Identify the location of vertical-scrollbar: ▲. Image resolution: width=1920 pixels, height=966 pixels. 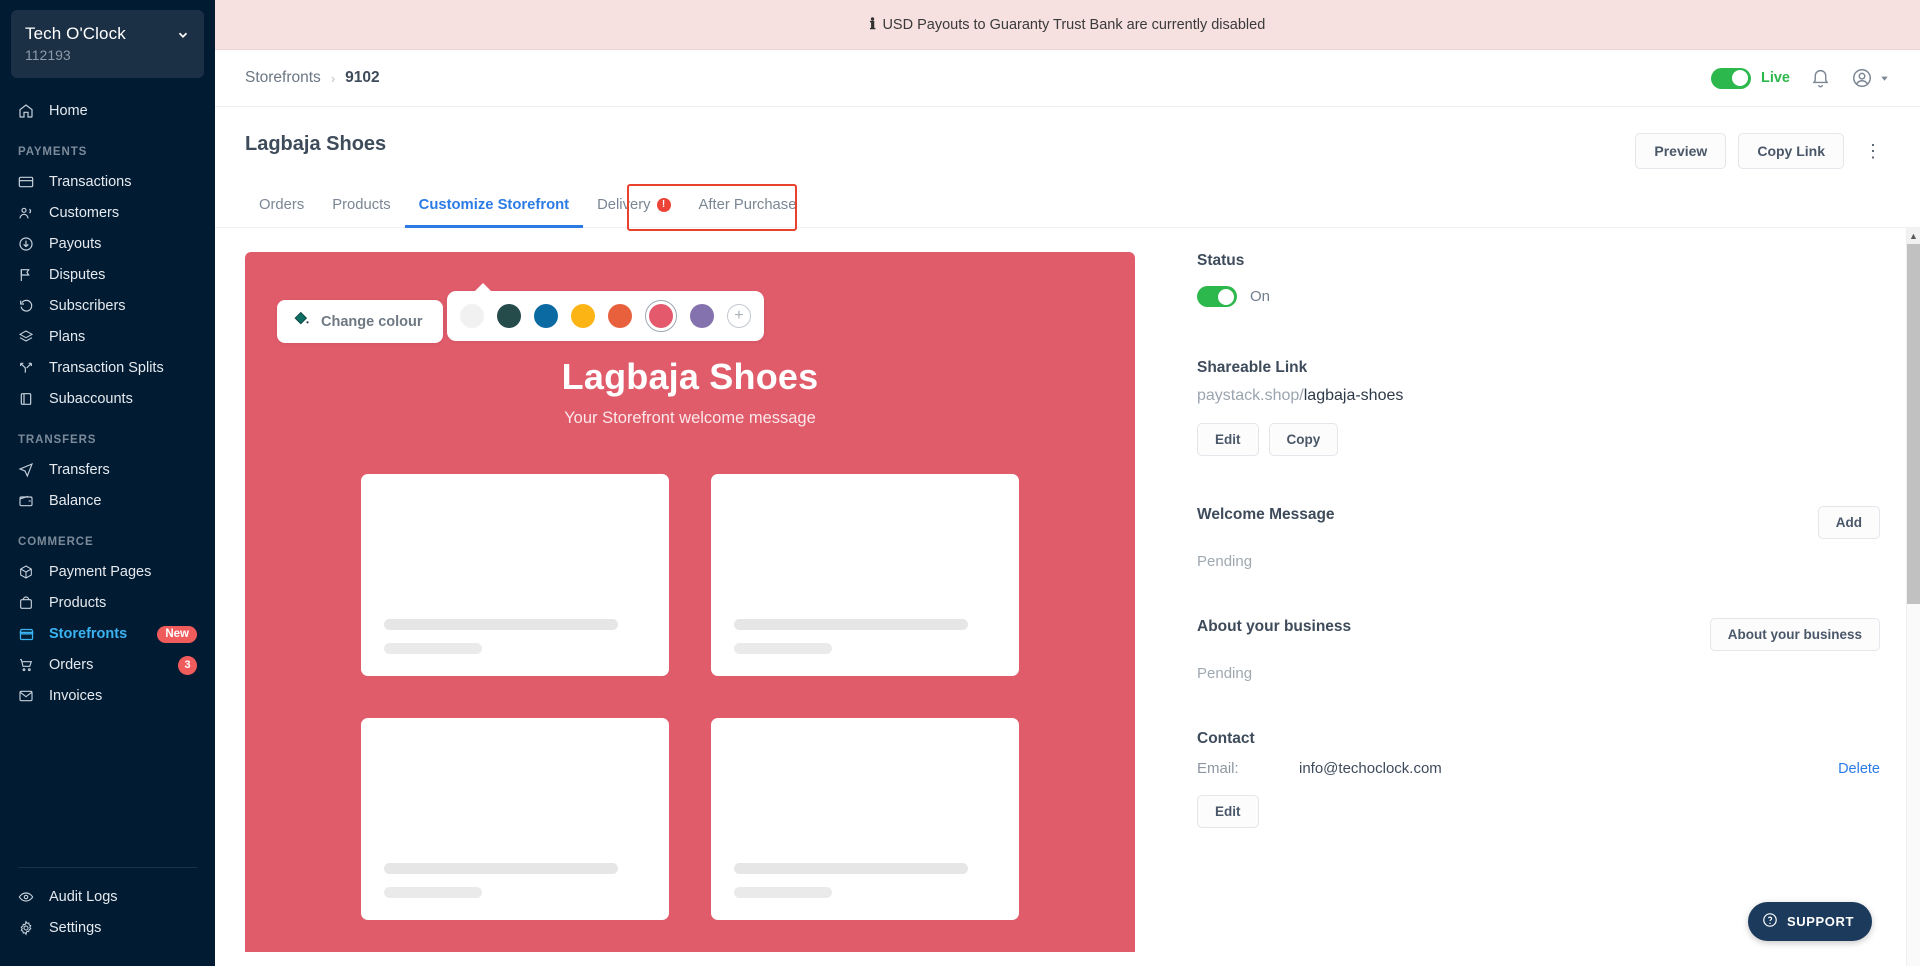
(1913, 597).